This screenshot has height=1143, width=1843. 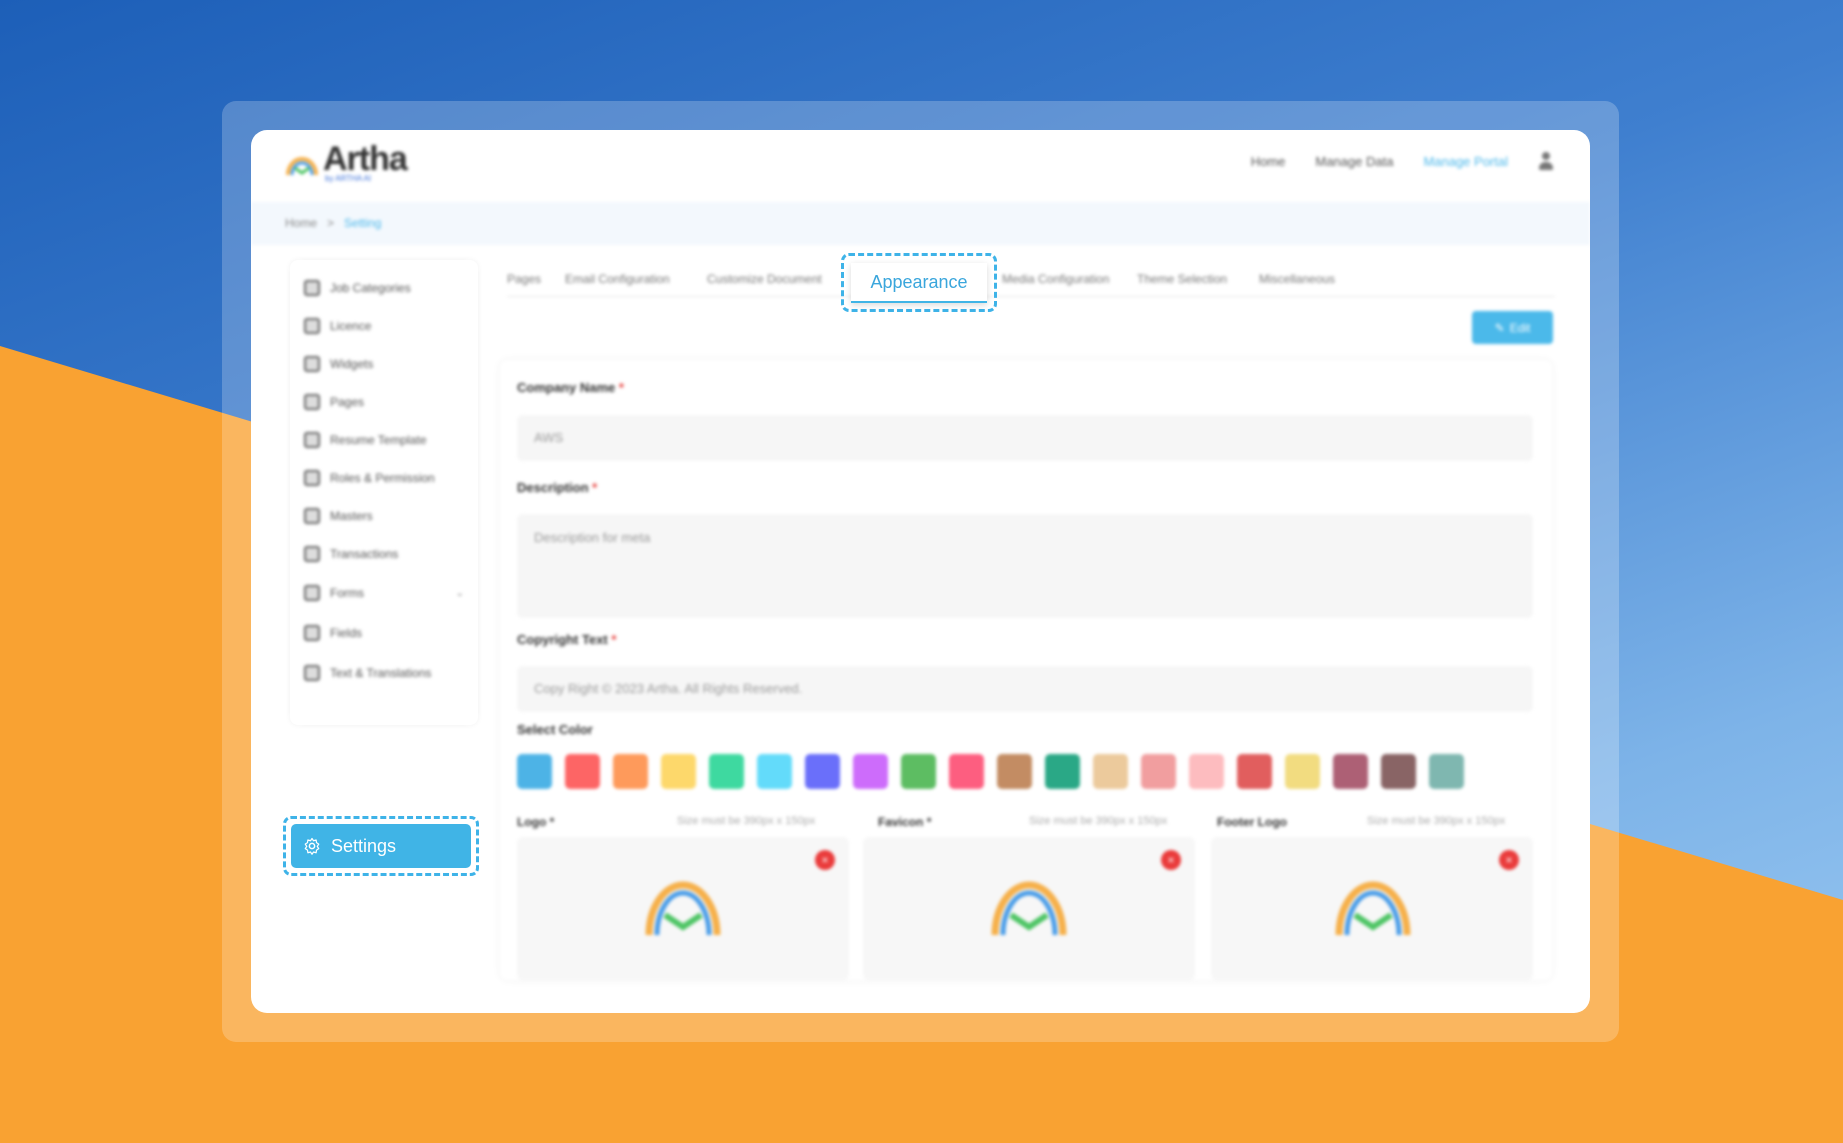 I want to click on settings-highlight: Settings, so click(x=381, y=846).